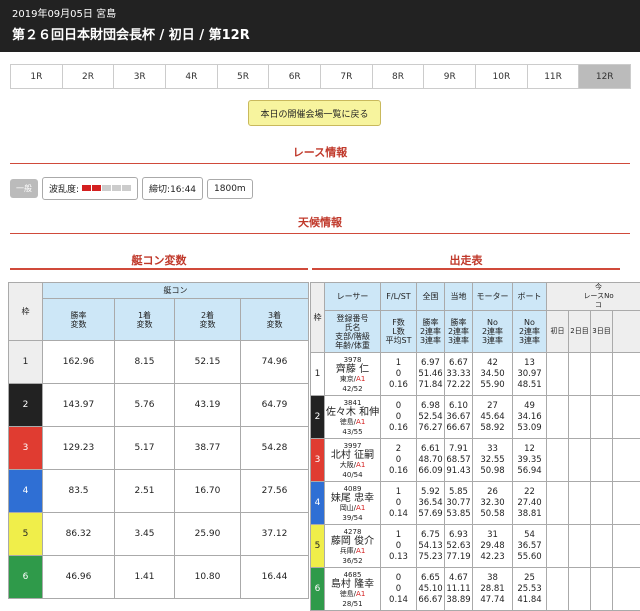  Describe the element at coordinates (529, 428) in the screenshot. I see `stat-value: 53.09` at that location.